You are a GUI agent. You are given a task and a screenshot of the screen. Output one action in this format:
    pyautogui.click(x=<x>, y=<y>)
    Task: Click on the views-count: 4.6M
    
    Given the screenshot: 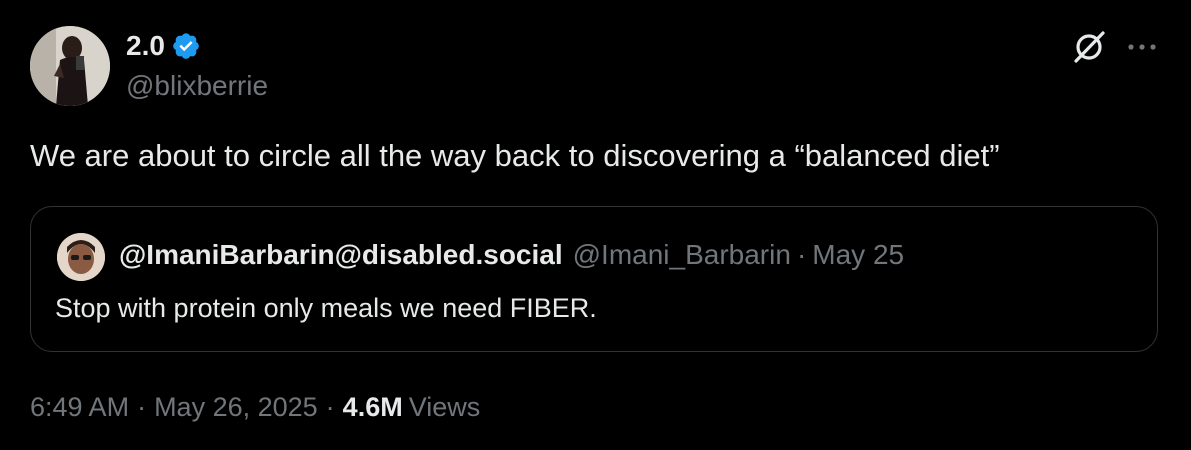 What is the action you would take?
    pyautogui.click(x=373, y=407)
    